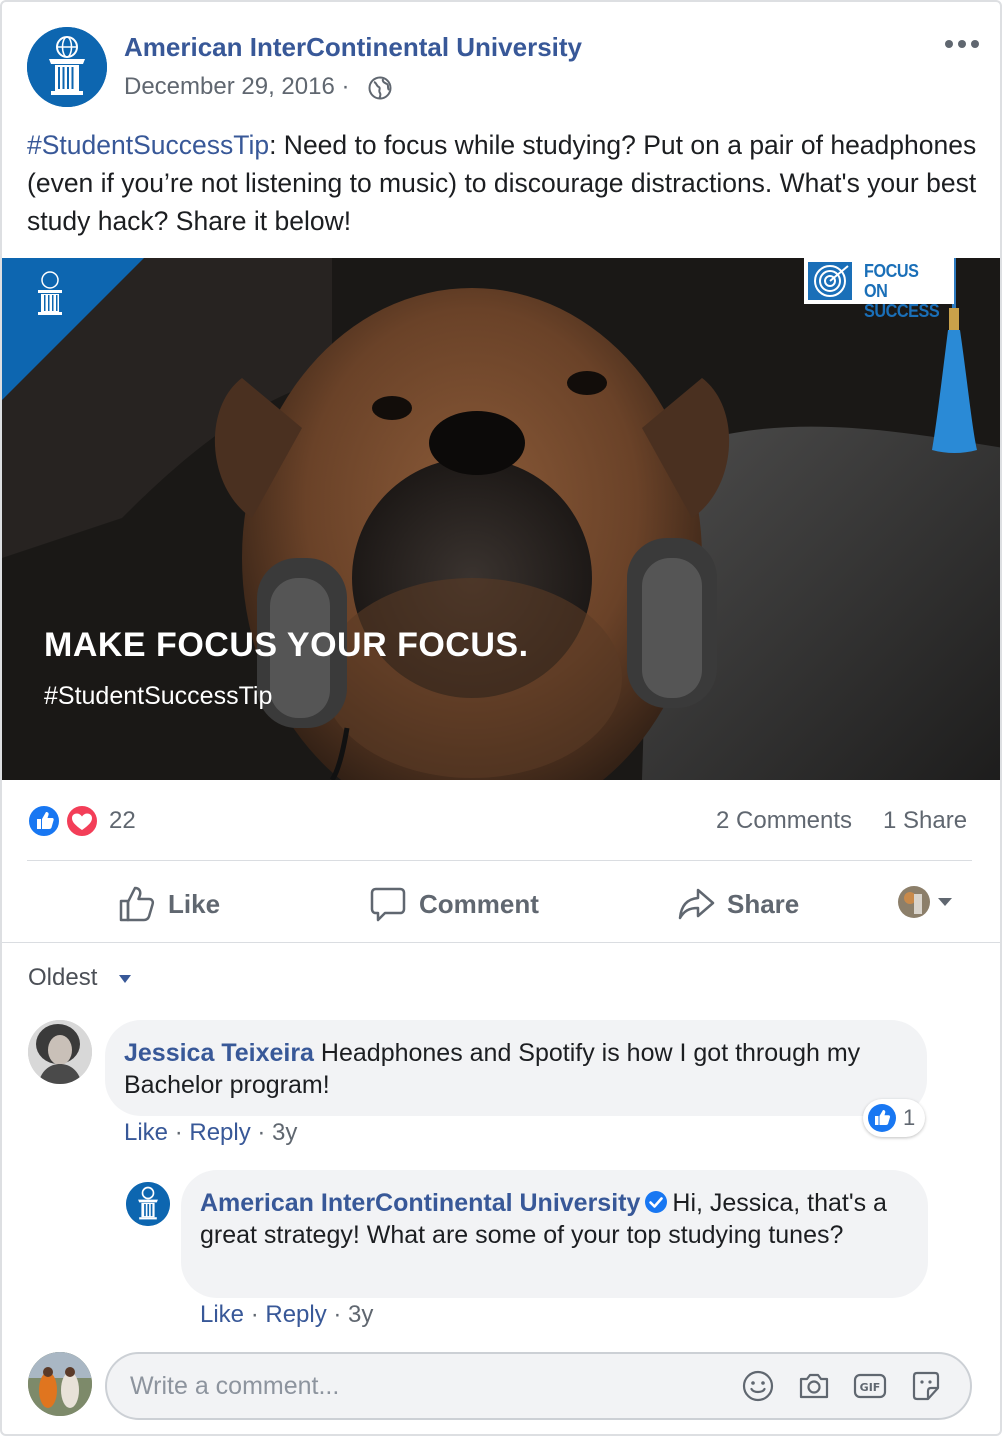 The width and height of the screenshot is (1002, 1436). I want to click on reply-meta: Like · Reply · 3y, so click(287, 1314).